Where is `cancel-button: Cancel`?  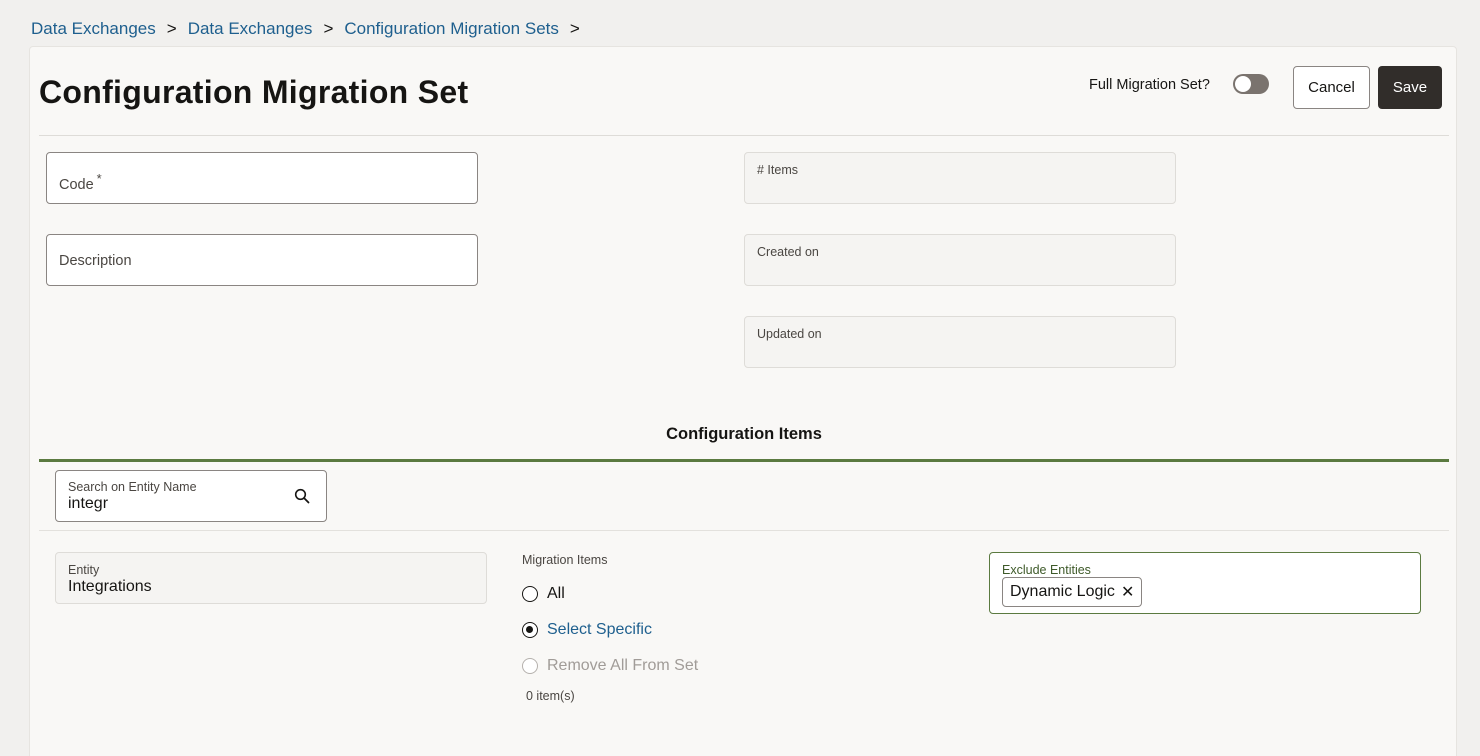
cancel-button: Cancel is located at coordinates (1331, 87).